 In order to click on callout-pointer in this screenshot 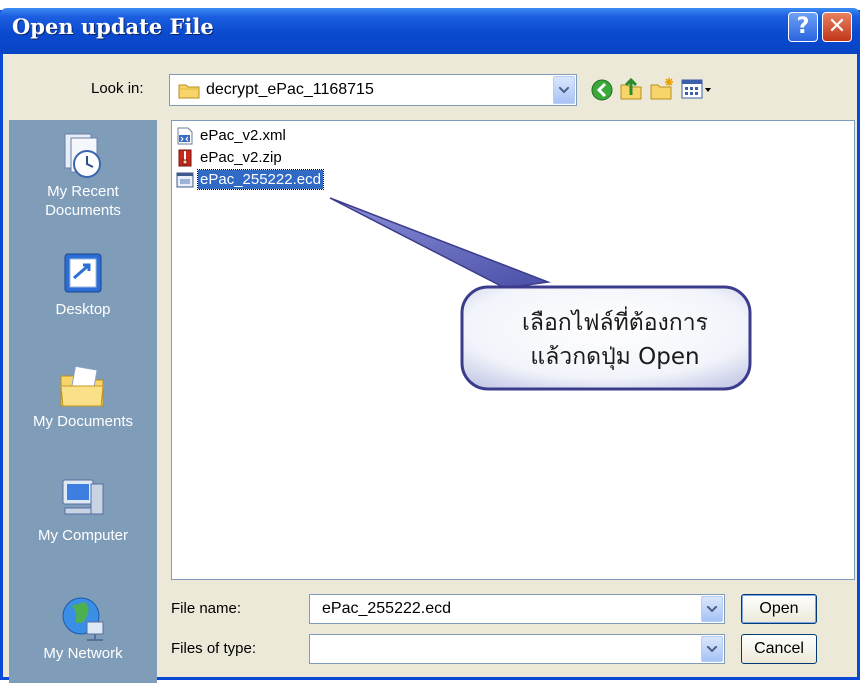, I will do `click(440, 243)`.